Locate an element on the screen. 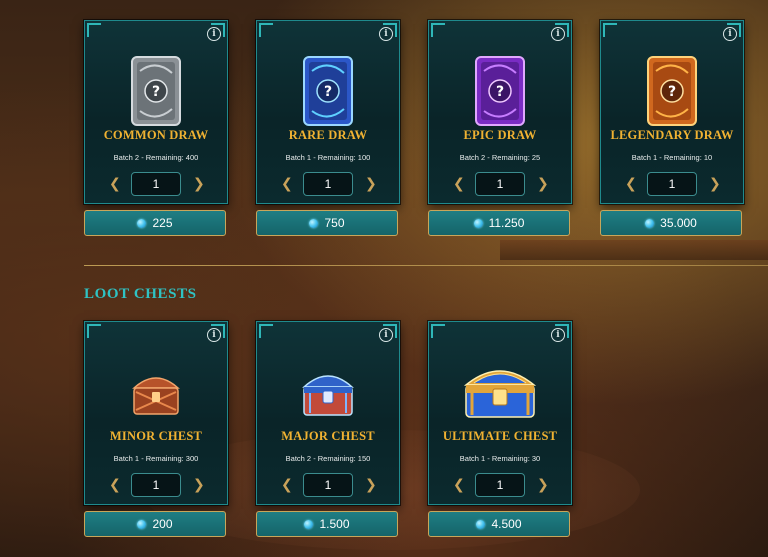 The height and width of the screenshot is (557, 768). card-title: MAJOR CHEST is located at coordinates (328, 436).